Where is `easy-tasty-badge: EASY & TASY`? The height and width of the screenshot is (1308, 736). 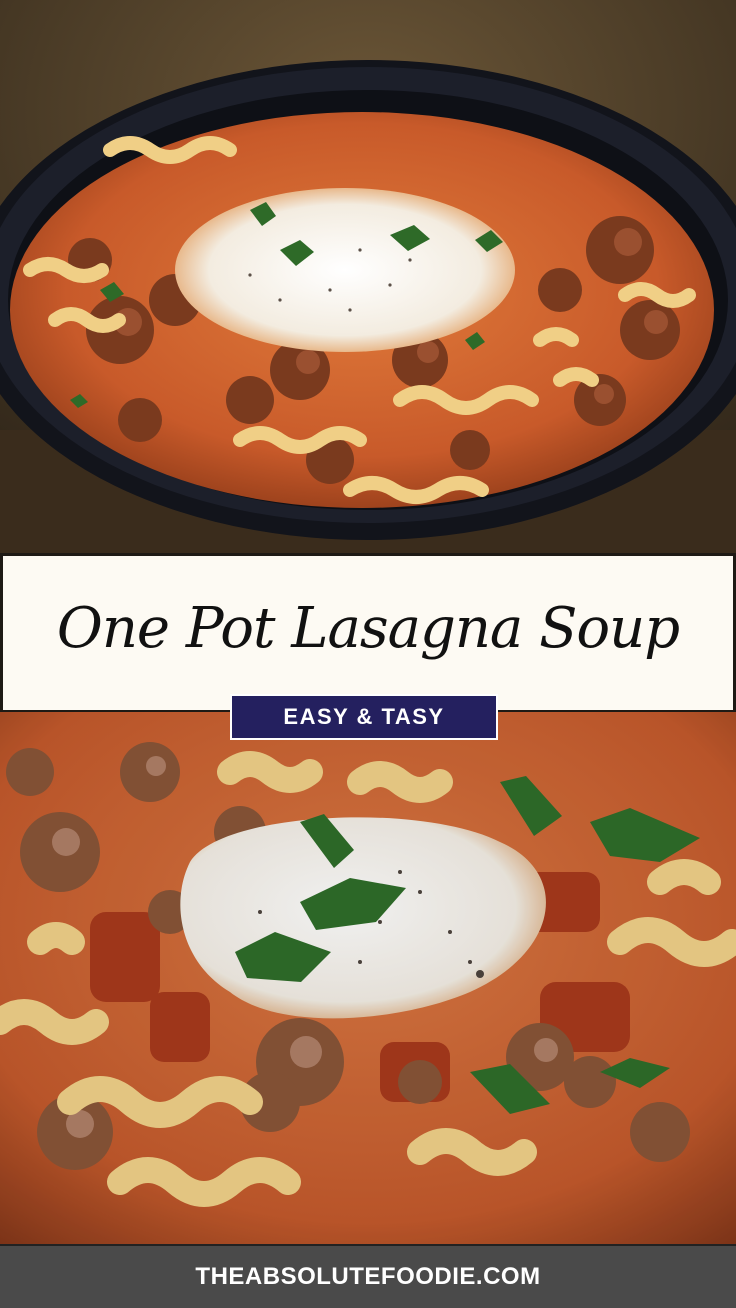 easy-tasty-badge: EASY & TASY is located at coordinates (364, 717).